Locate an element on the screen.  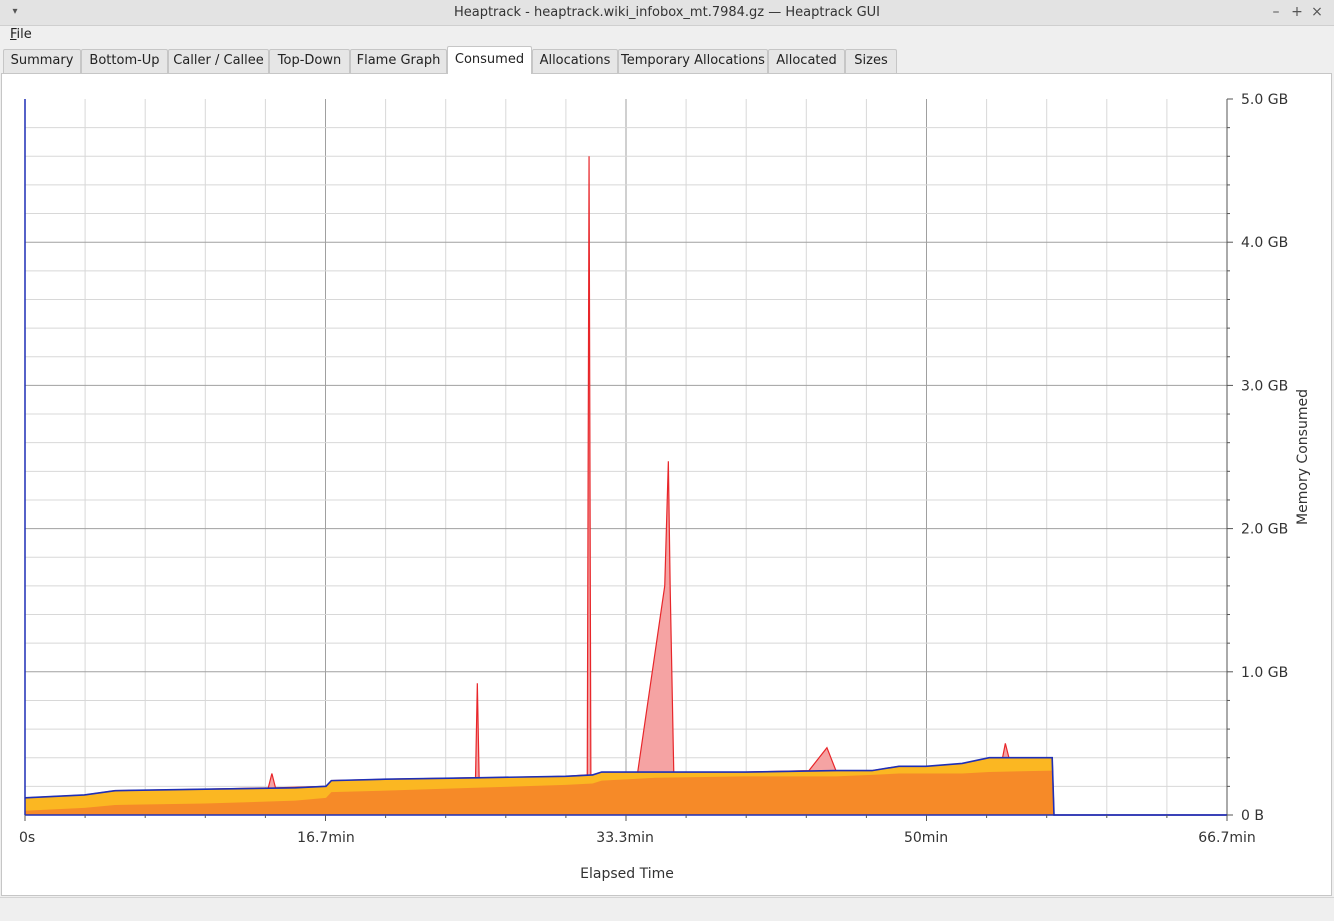
tab-caller-callee: Caller / Callee is located at coordinates (218, 61).